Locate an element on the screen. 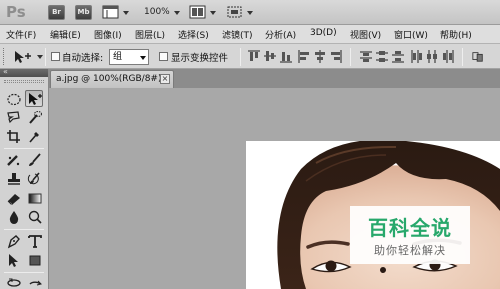 This screenshot has width=500, height=289. menu-window: 窗口(W) is located at coordinates (411, 34).